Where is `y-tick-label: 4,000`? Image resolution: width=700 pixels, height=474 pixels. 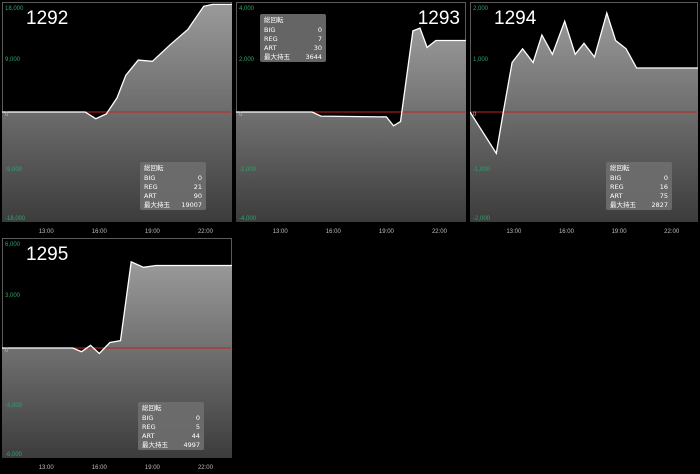 y-tick-label: 4,000 is located at coordinates (247, 9).